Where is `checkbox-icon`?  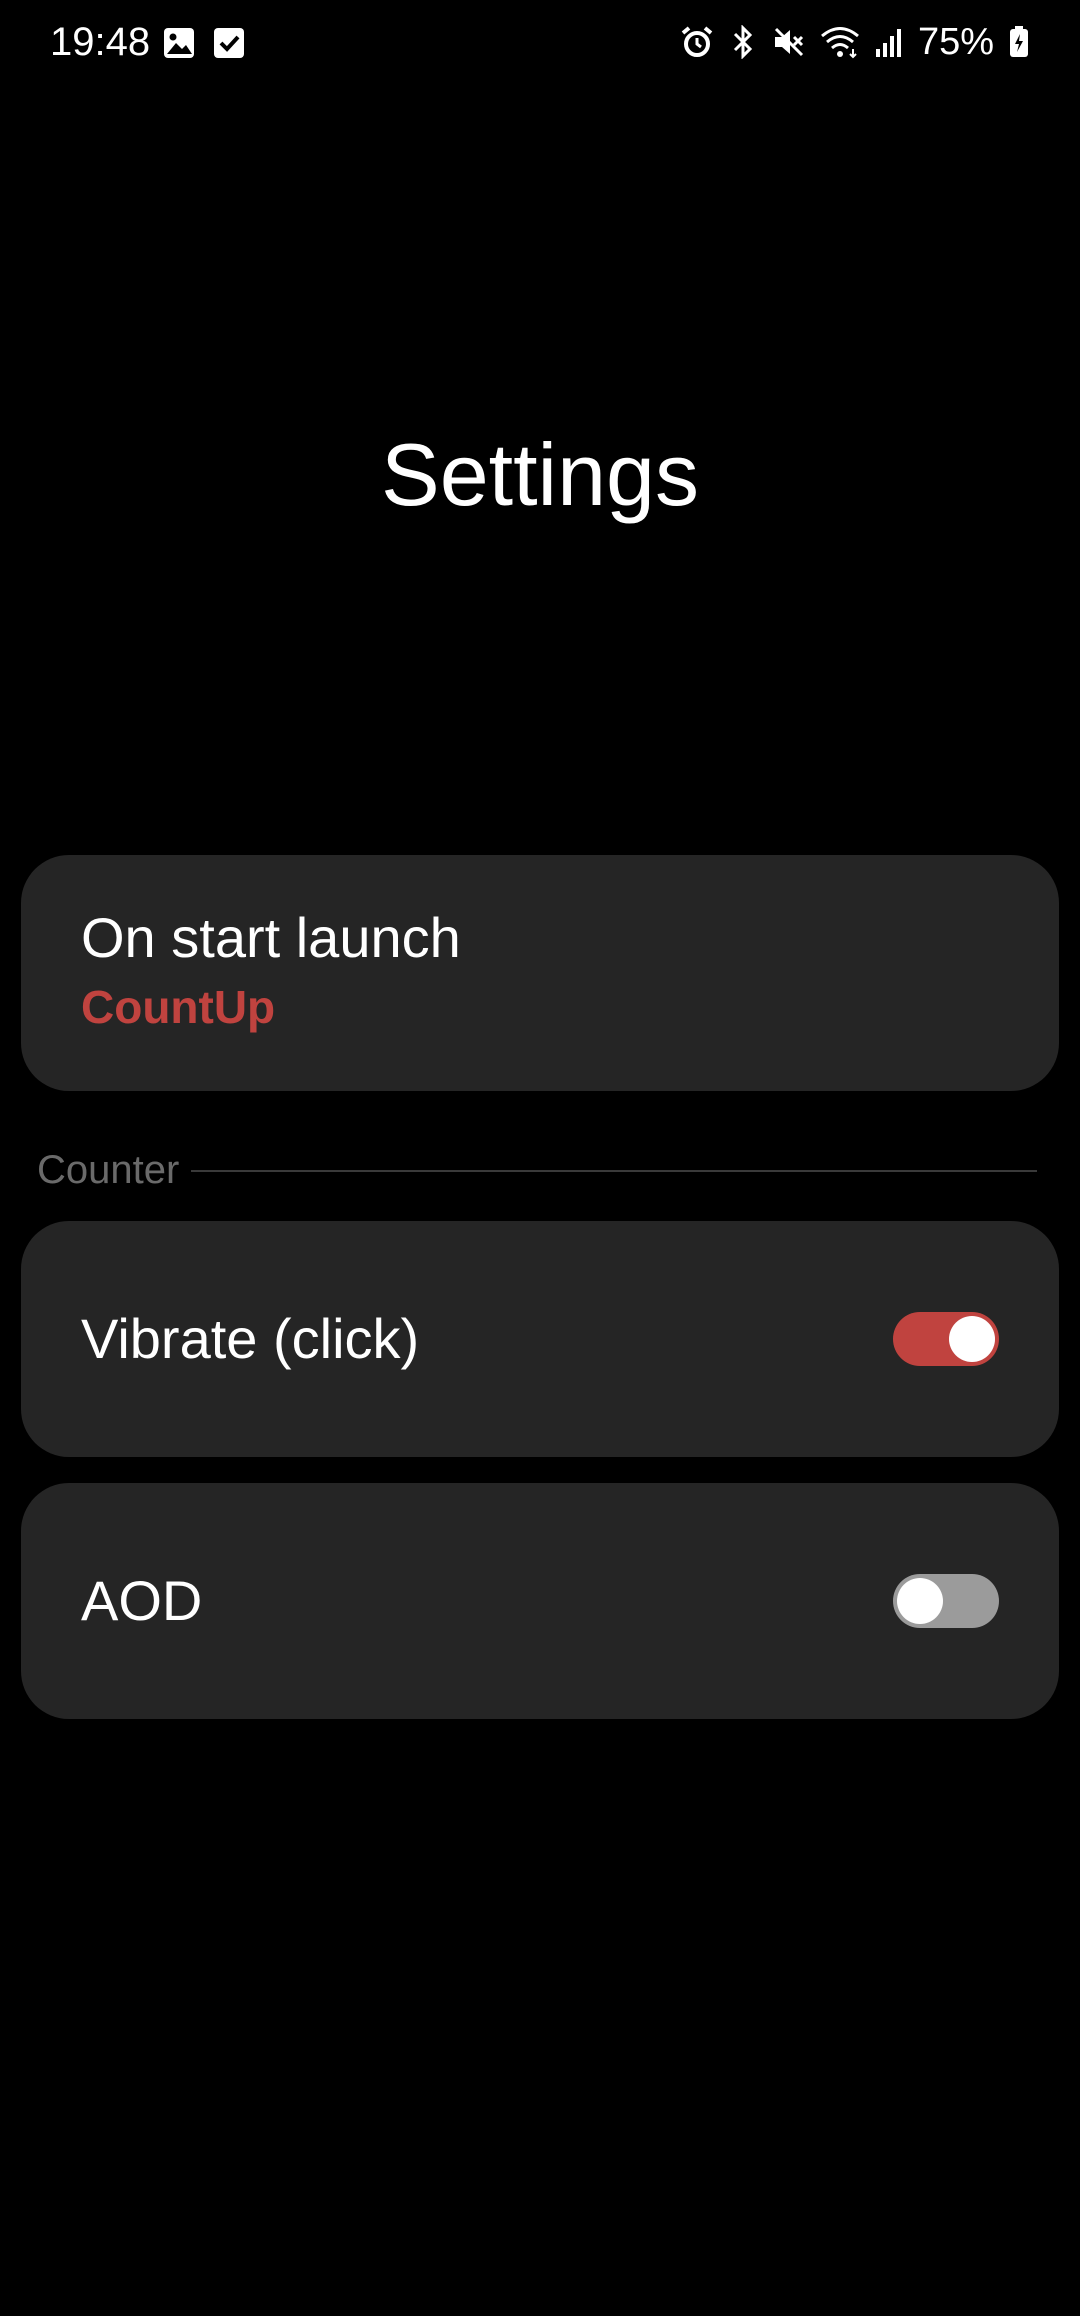 checkbox-icon is located at coordinates (229, 43).